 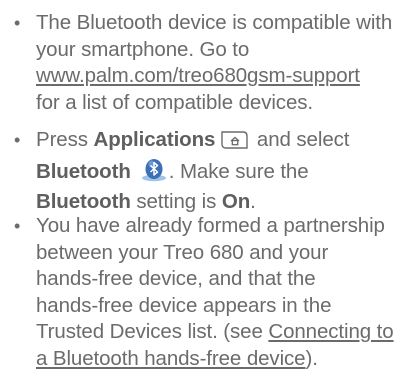 I want to click on text-line: hands-free device appears in the, so click(x=223, y=306).